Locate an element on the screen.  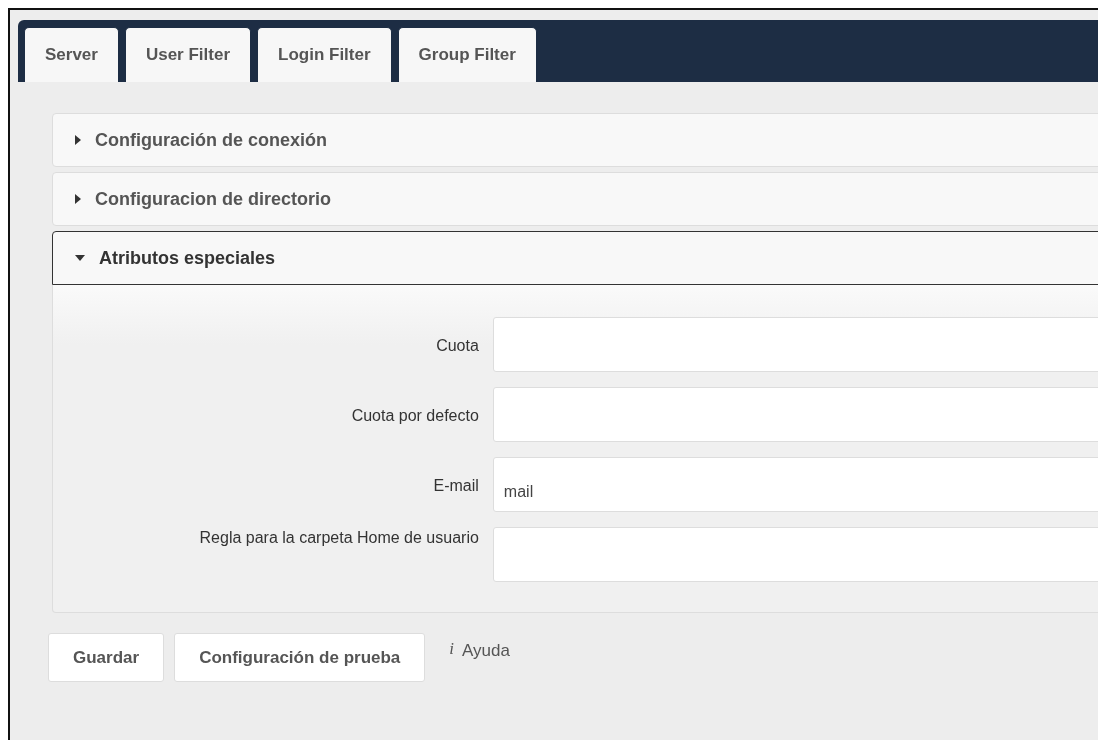
tab: User Filter is located at coordinates (188, 54).